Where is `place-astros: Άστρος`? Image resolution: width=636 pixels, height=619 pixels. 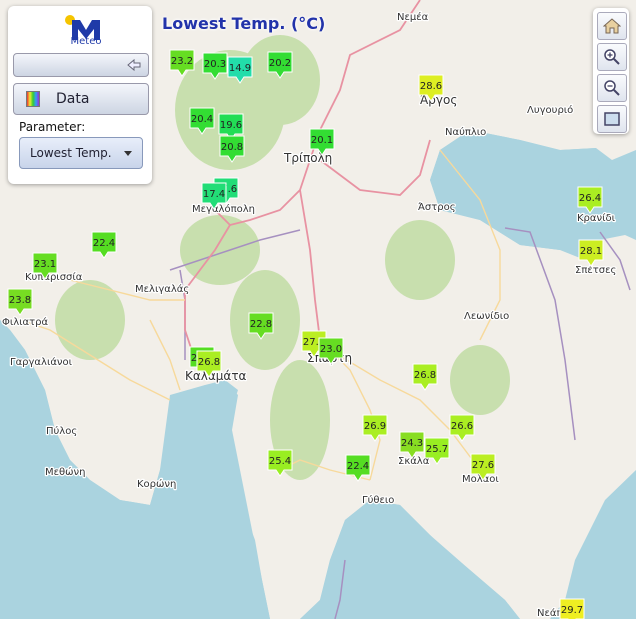
place-astros: Άστρος is located at coordinates (437, 207).